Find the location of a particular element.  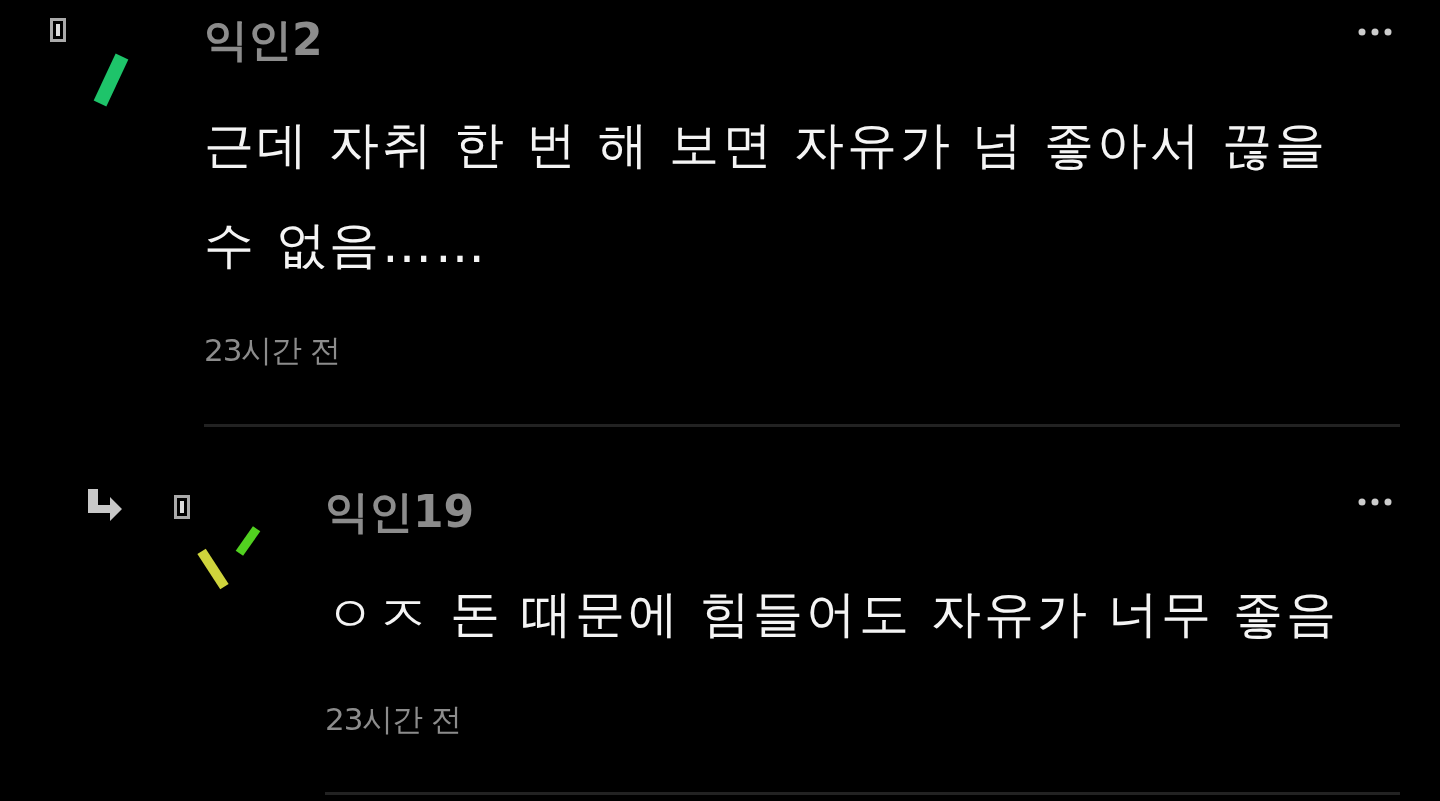

author-name: 익인19 is located at coordinates (400, 512).